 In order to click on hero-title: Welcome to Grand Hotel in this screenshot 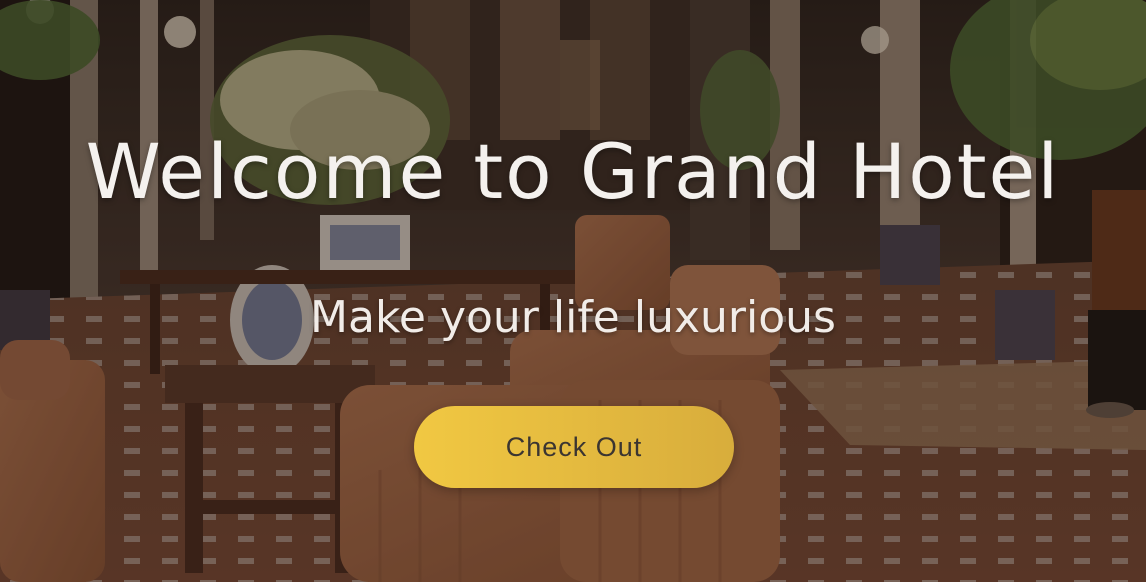, I will do `click(573, 171)`.